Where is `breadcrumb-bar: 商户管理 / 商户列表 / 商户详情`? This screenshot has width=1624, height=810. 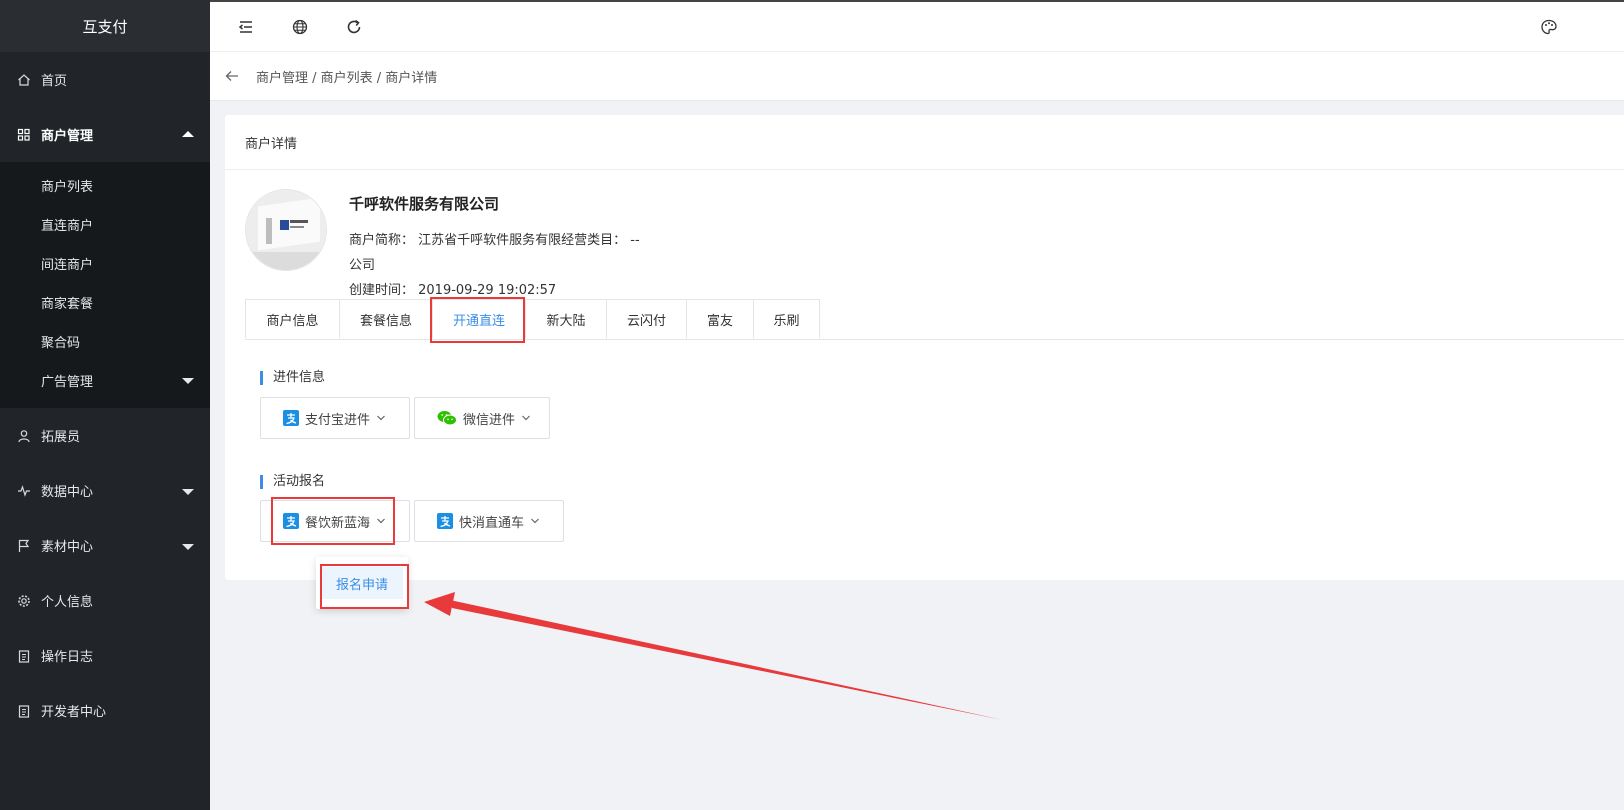
breadcrumb-bar: 商户管理 / 商户列表 / 商户详情 is located at coordinates (917, 76).